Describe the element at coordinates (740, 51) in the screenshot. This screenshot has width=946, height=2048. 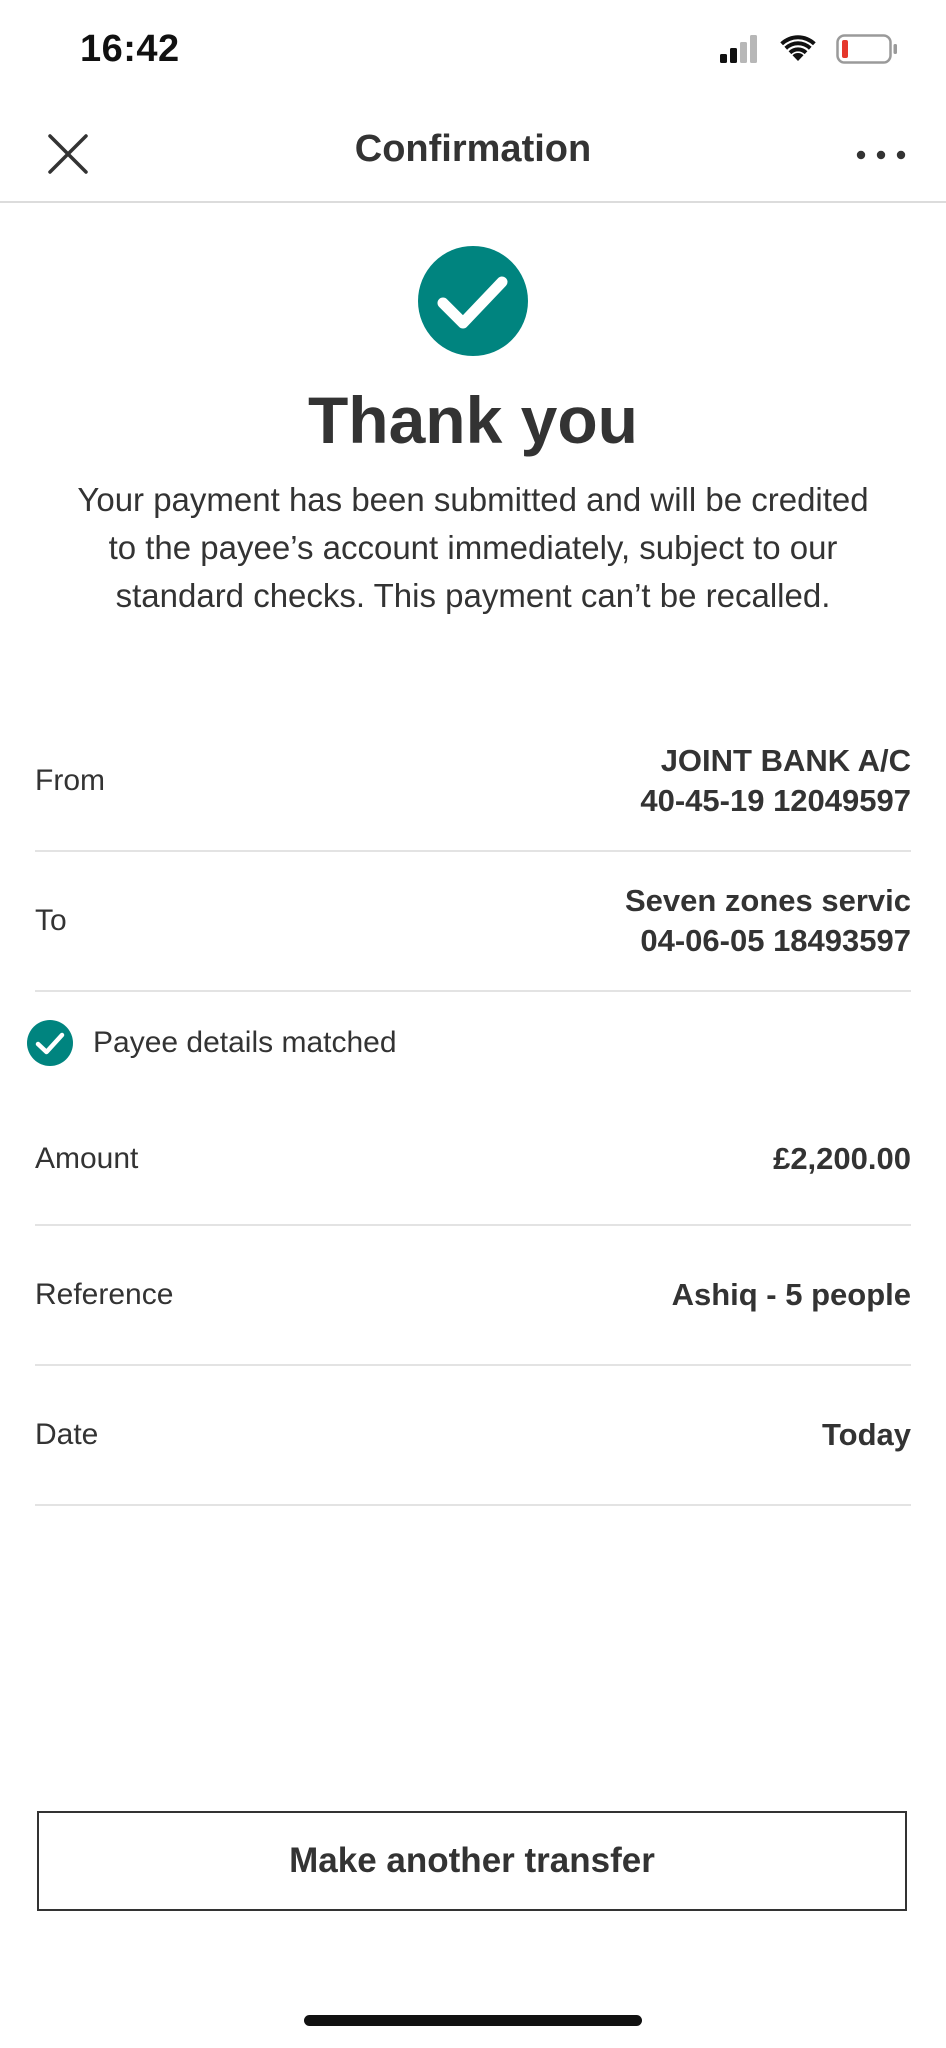
I see `cellular-signal-icon` at that location.